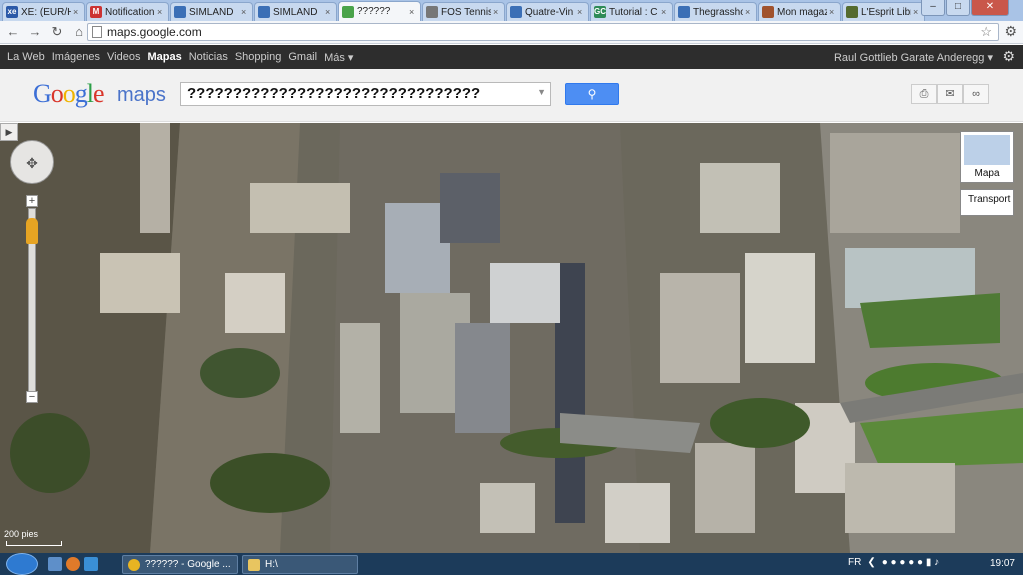 The height and width of the screenshot is (575, 1023). Describe the element at coordinates (254, 565) in the screenshot. I see `folder-icon` at that location.